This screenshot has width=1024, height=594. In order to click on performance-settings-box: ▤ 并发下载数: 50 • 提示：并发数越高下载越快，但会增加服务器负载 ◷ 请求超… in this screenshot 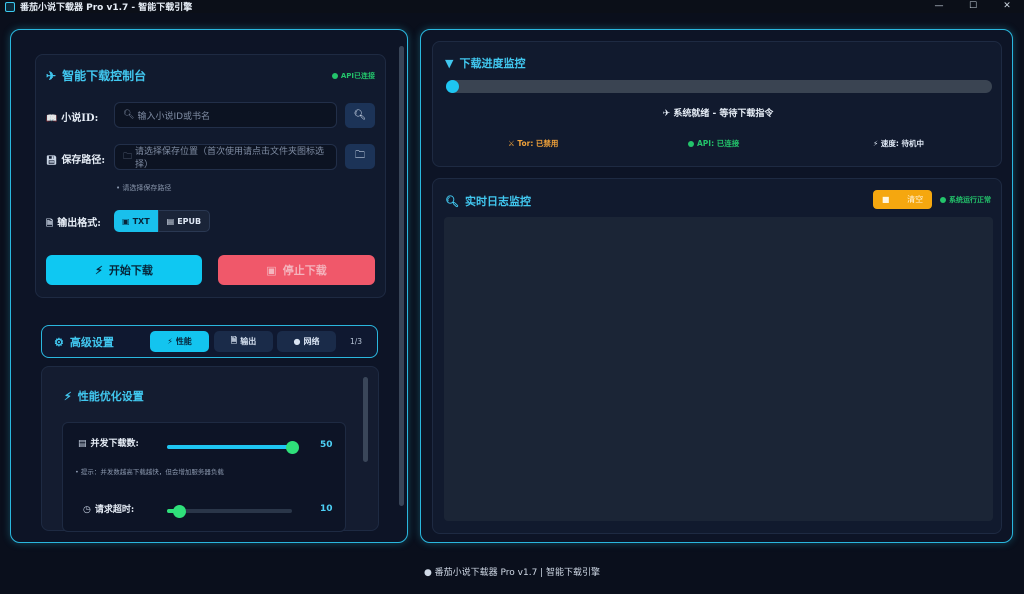, I will do `click(204, 477)`.